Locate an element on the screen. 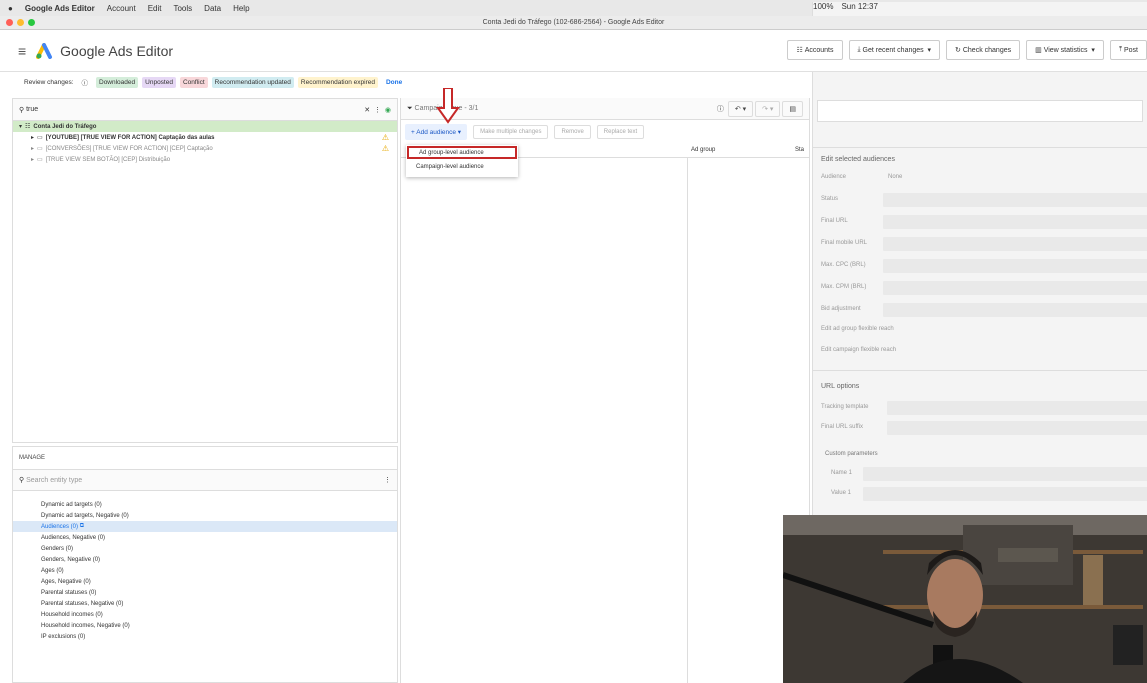  columns-icon: ▤ is located at coordinates (792, 108).